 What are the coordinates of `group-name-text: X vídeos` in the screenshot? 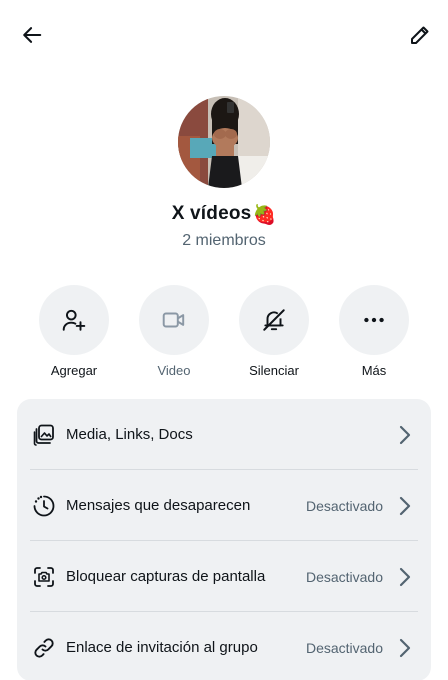 It's located at (211, 213).